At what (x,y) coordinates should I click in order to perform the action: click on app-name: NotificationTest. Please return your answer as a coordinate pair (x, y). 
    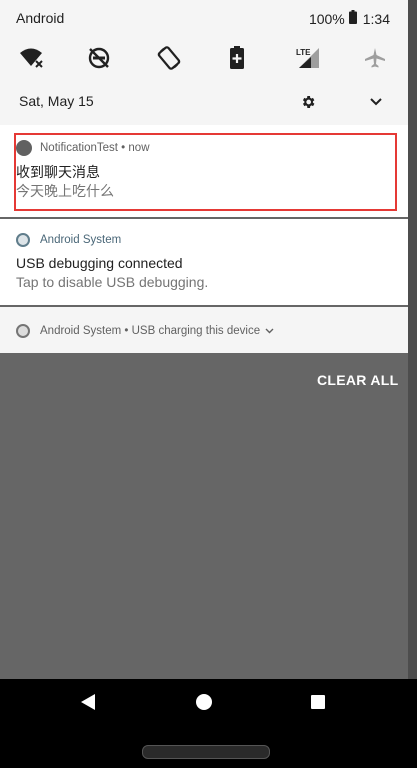
    Looking at the image, I should click on (79, 148).